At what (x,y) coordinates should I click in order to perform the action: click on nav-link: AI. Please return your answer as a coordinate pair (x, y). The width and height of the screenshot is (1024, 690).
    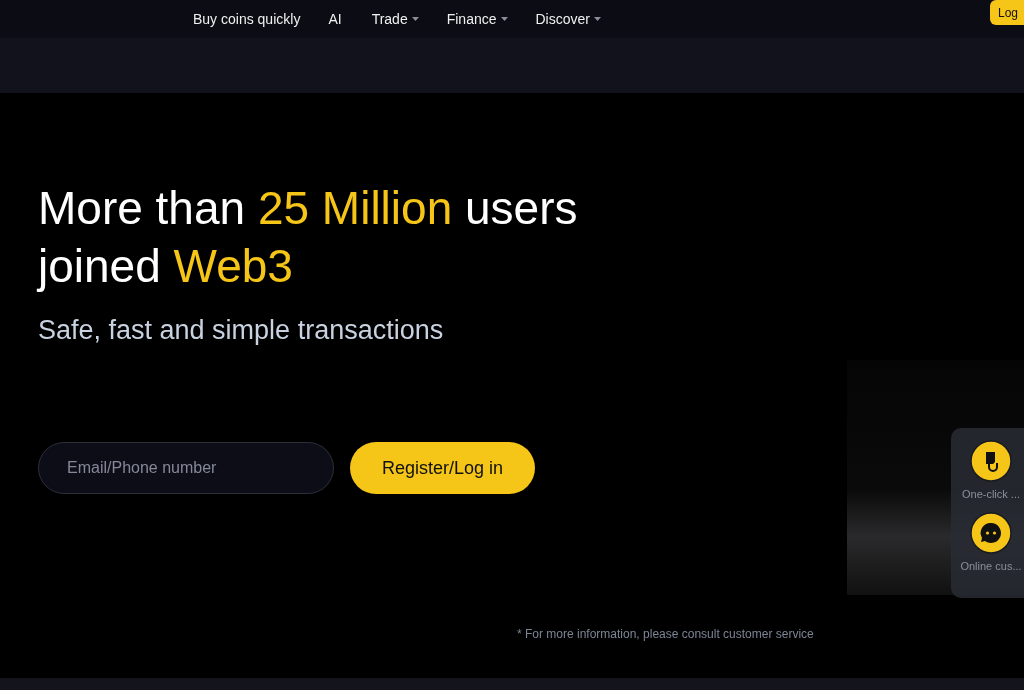
    Looking at the image, I should click on (335, 19).